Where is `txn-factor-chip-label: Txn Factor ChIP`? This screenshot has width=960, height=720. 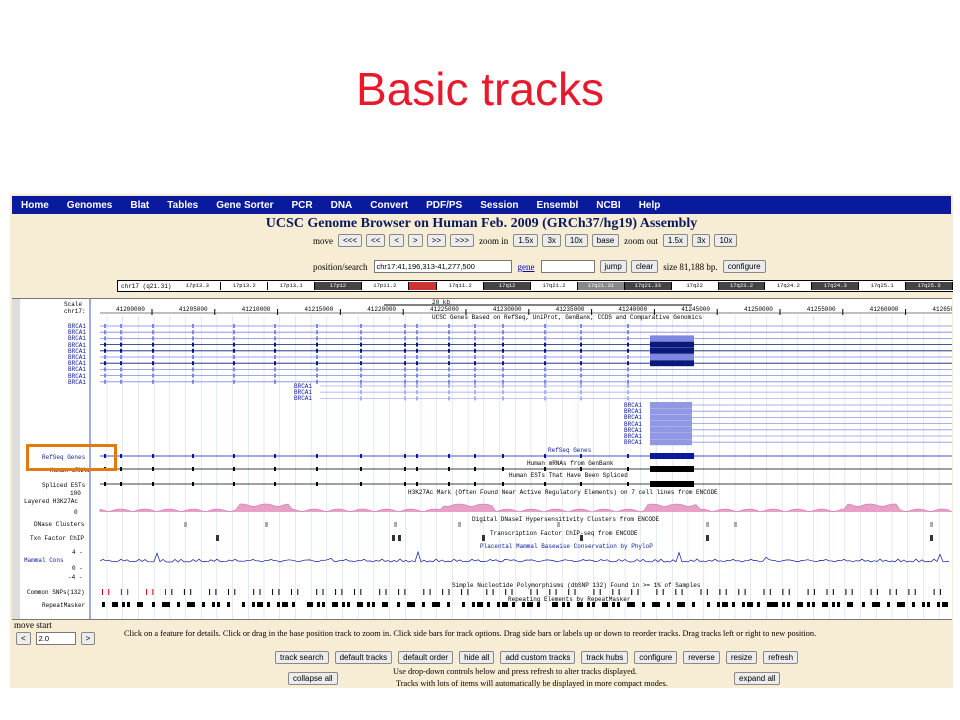 txn-factor-chip-label: Txn Factor ChIP is located at coordinates (57, 538).